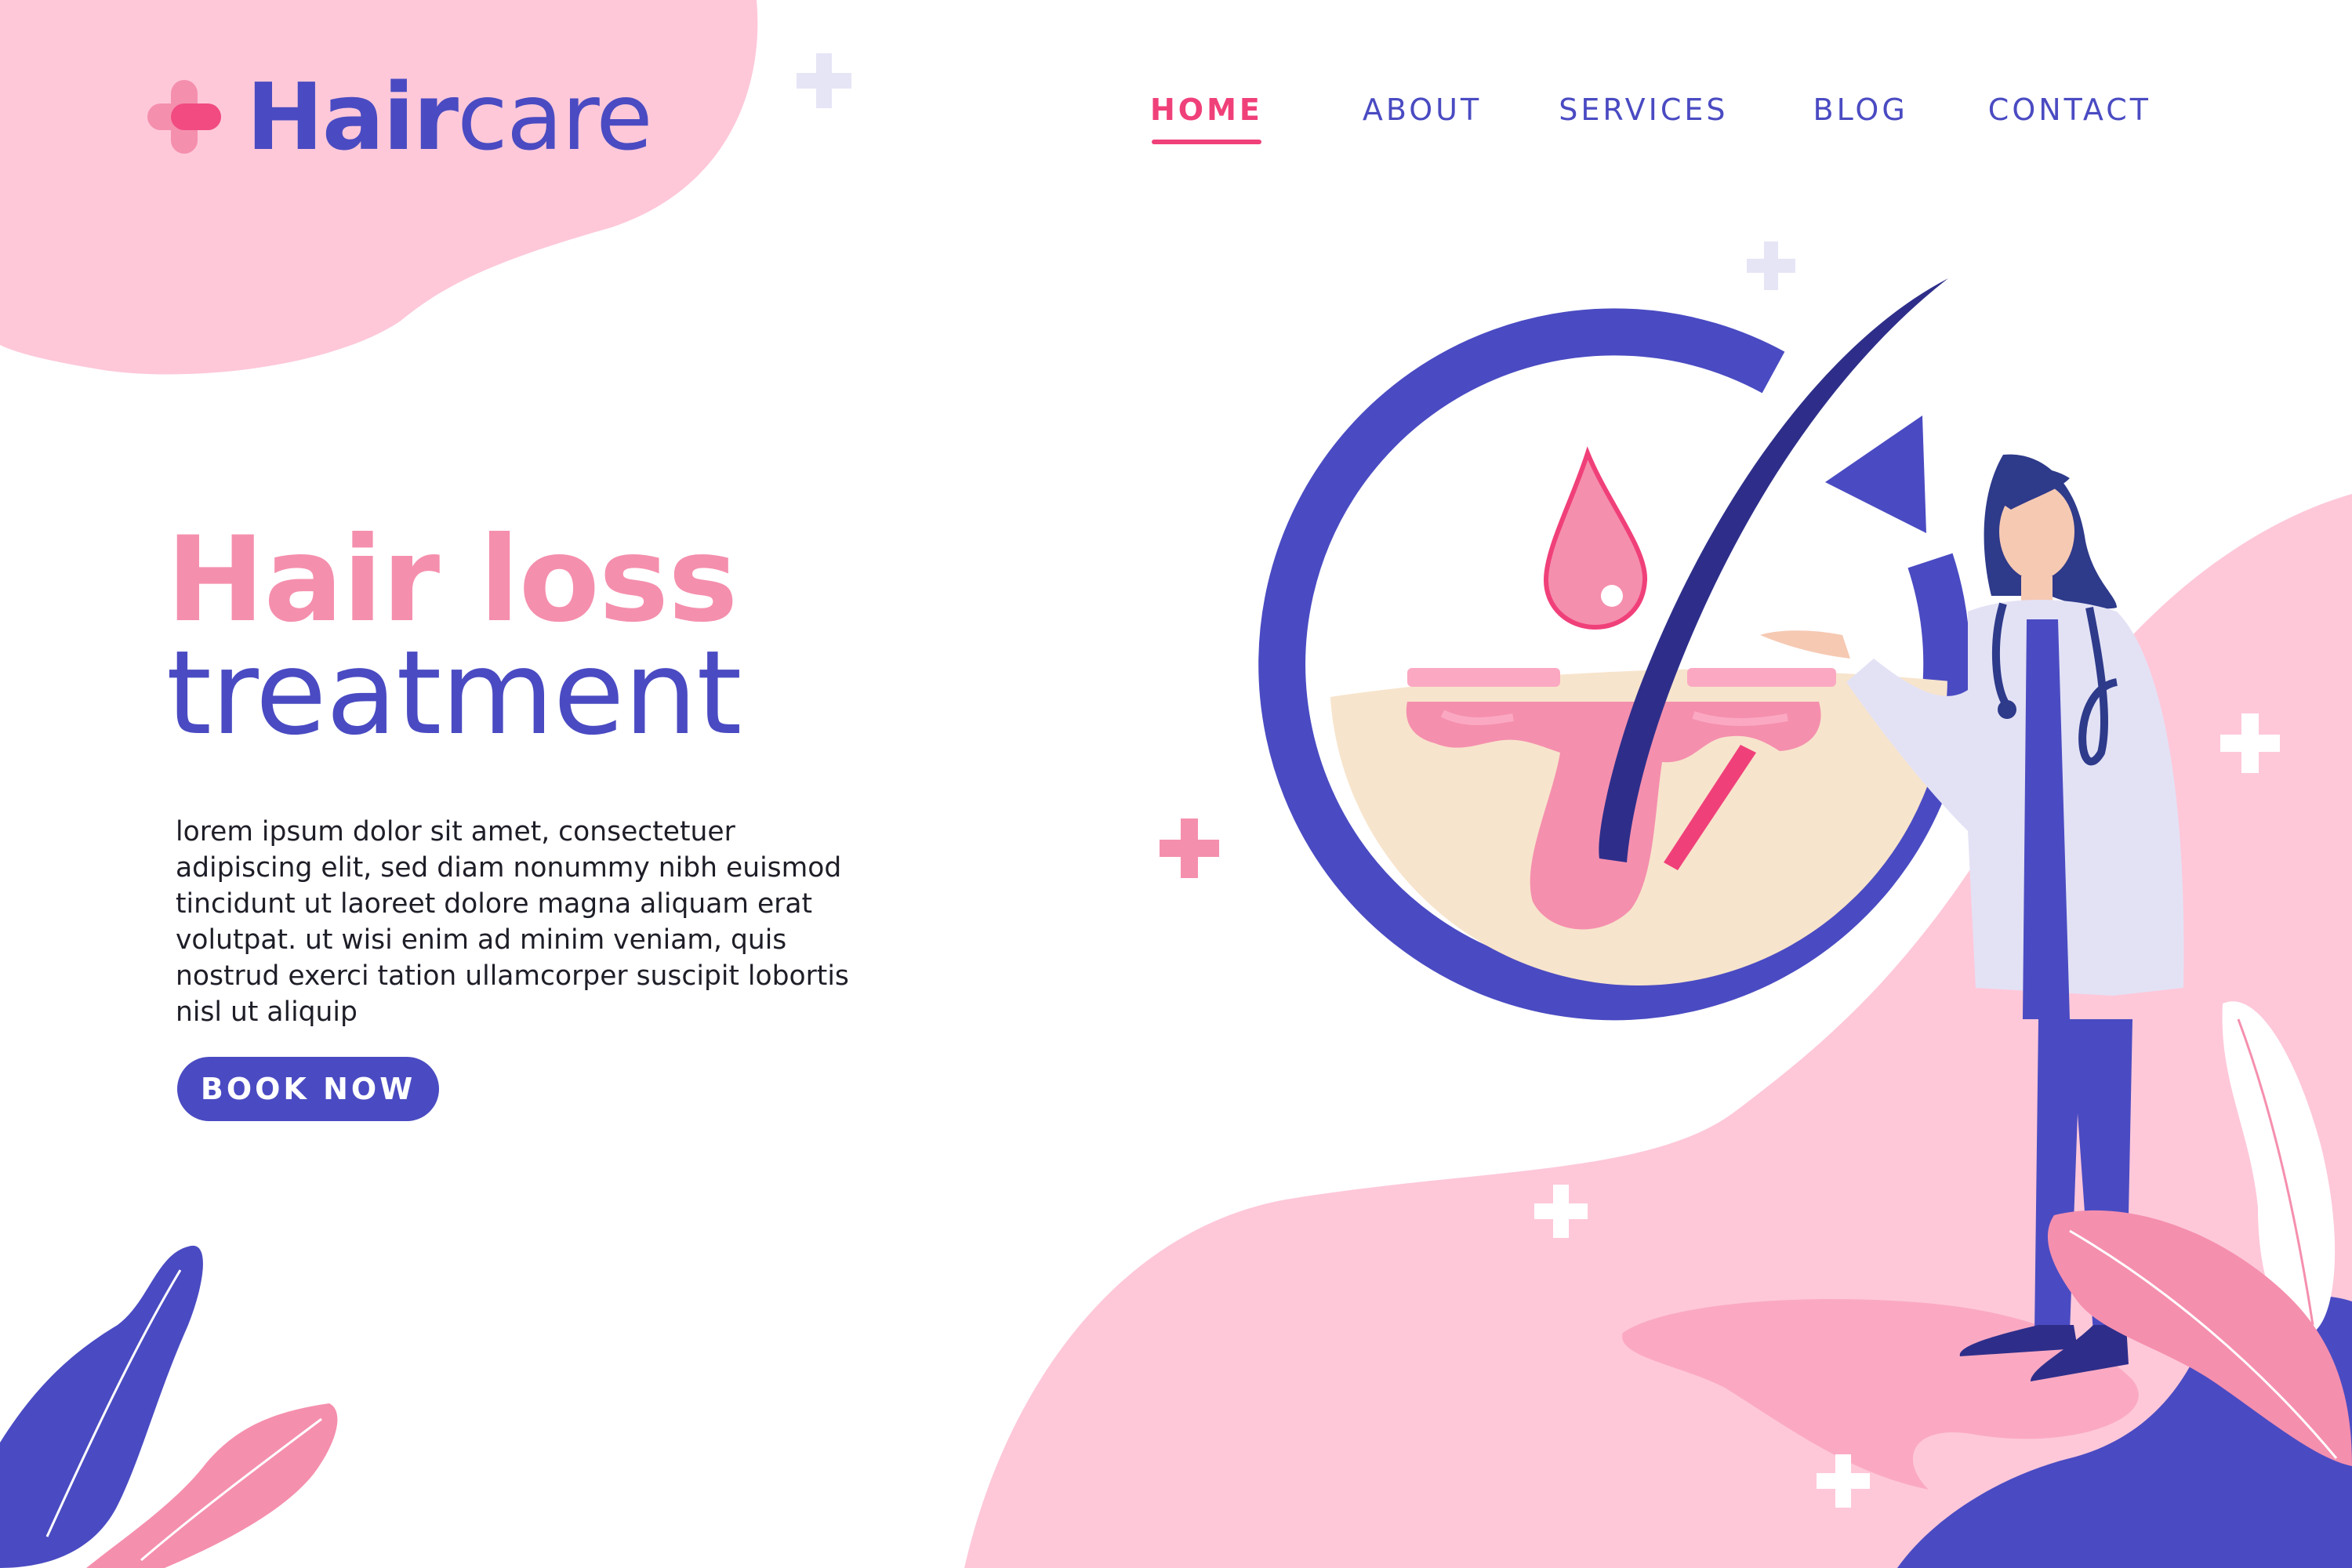 The width and height of the screenshot is (2352, 1568). I want to click on nav-item-contact: CONTACT, so click(2069, 118).